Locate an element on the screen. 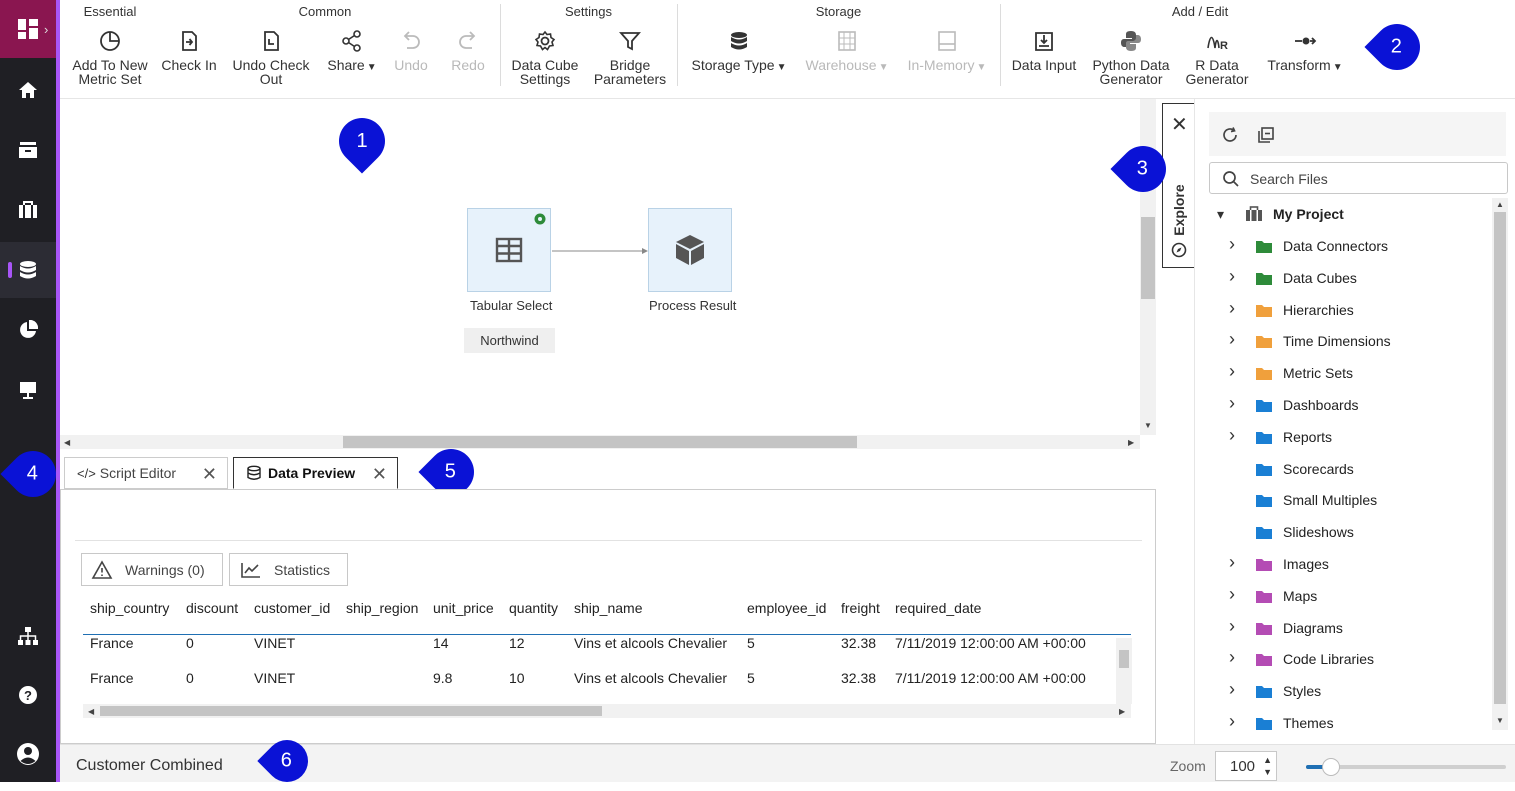  column-header: freight is located at coordinates (860, 608).